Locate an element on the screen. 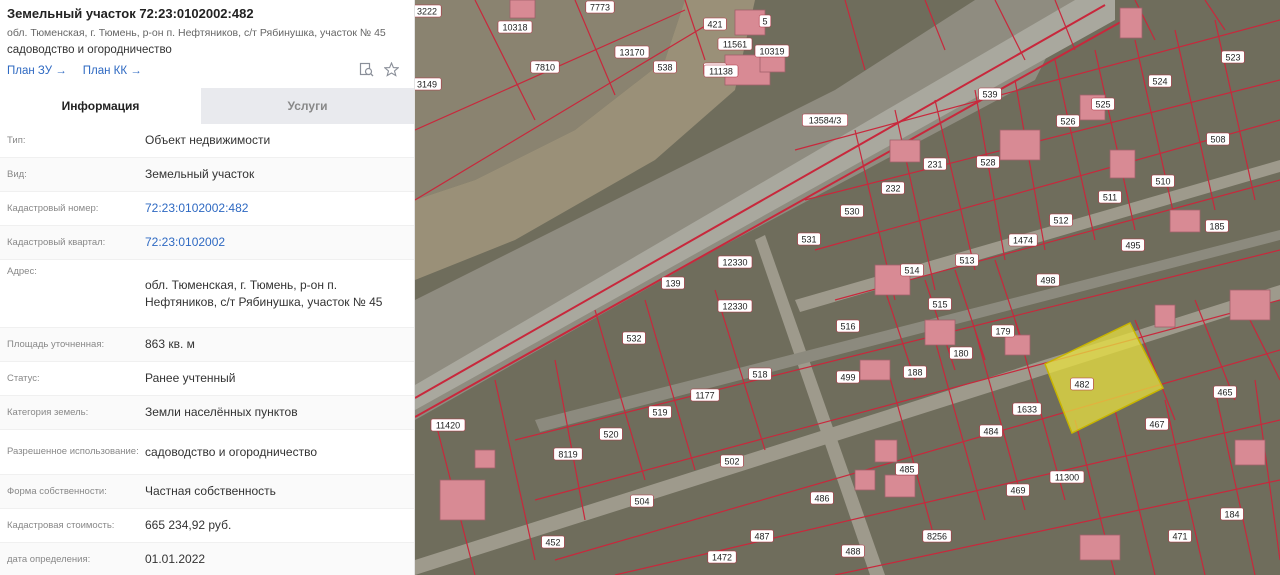  parcel-label: 7810 is located at coordinates (545, 67).